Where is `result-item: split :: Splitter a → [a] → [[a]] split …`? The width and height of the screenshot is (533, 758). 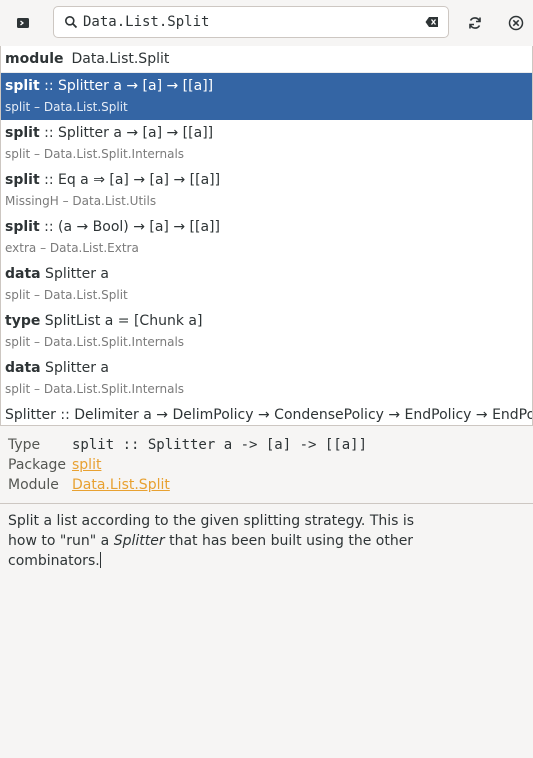 result-item: split :: Splitter a → [a] → [[a]] split … is located at coordinates (266, 143).